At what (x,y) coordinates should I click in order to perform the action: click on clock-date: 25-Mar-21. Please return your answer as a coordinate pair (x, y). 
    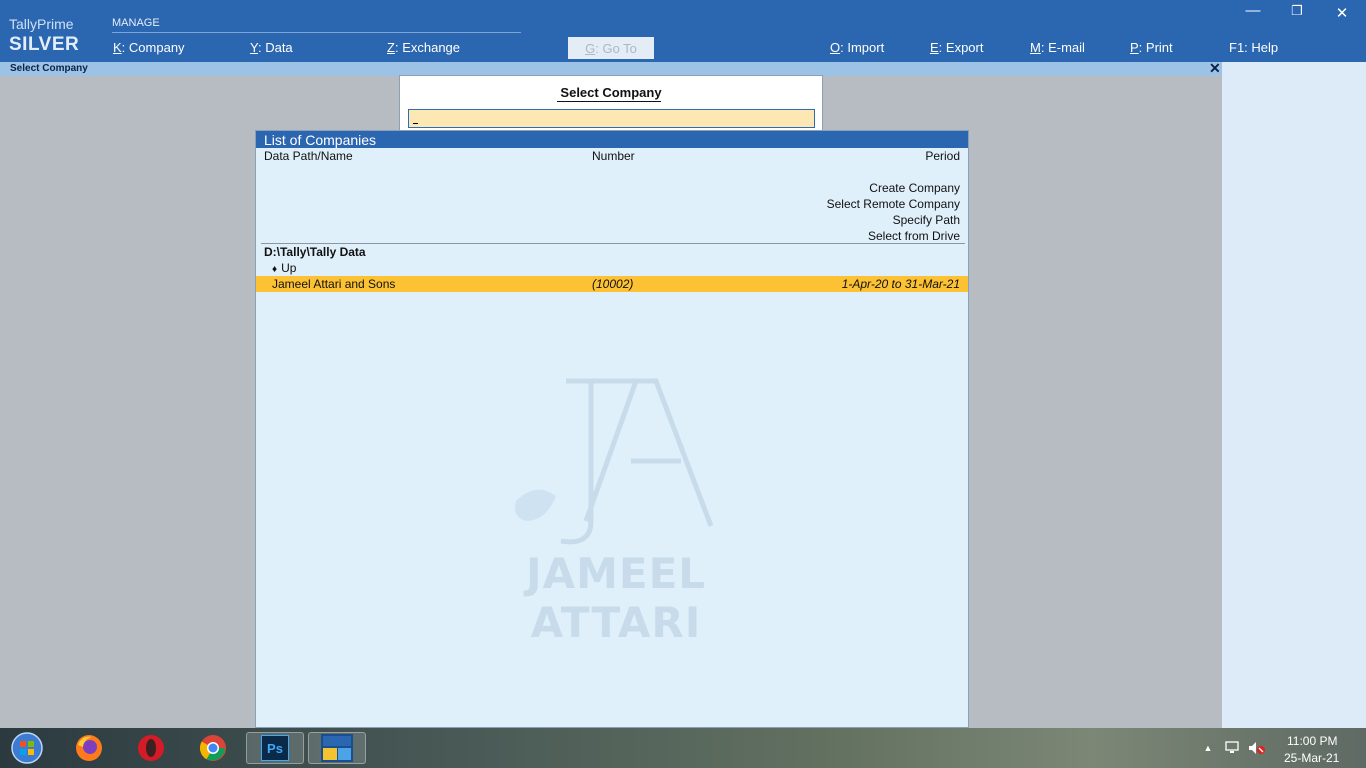
    Looking at the image, I should click on (1311, 758).